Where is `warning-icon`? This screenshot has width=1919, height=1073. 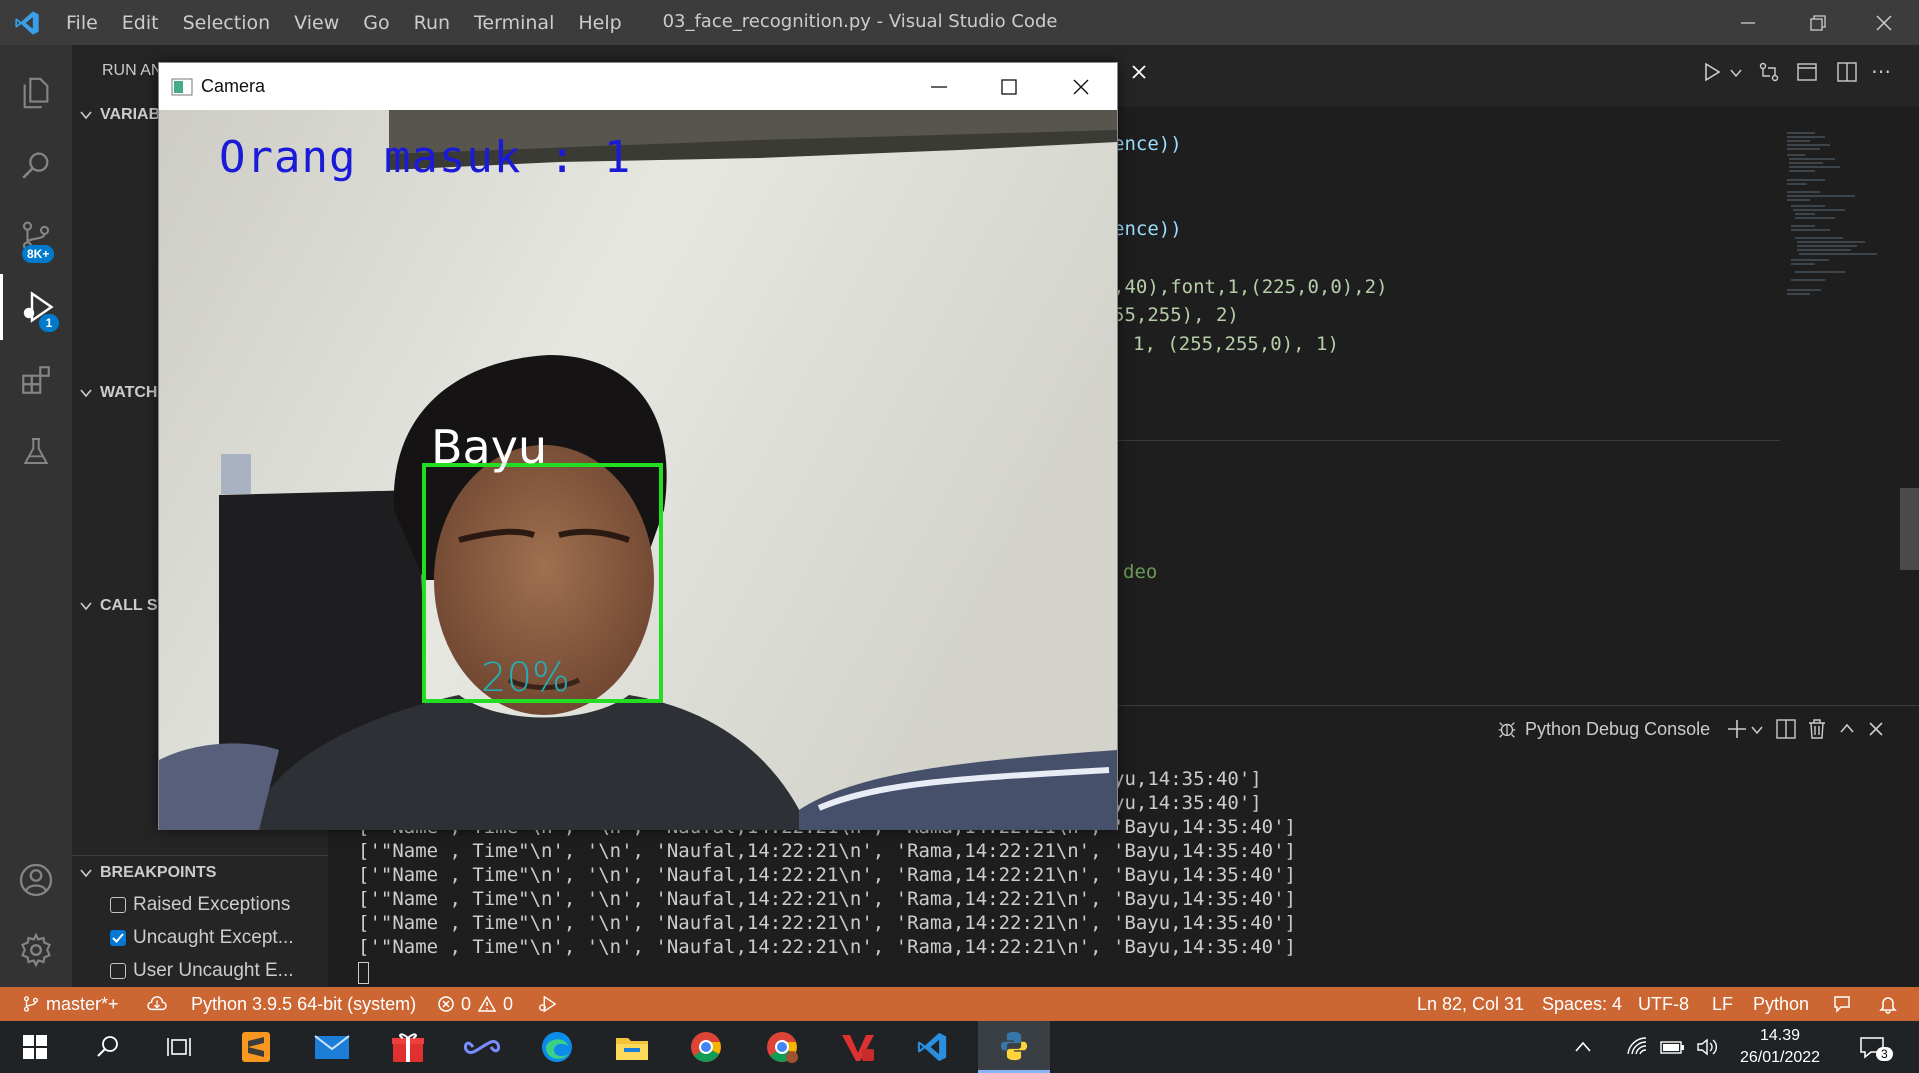 warning-icon is located at coordinates (487, 1004).